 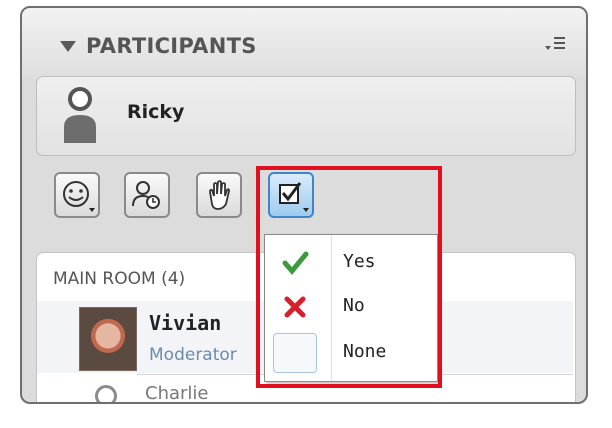 I want to click on smiley-icon, so click(x=79, y=196).